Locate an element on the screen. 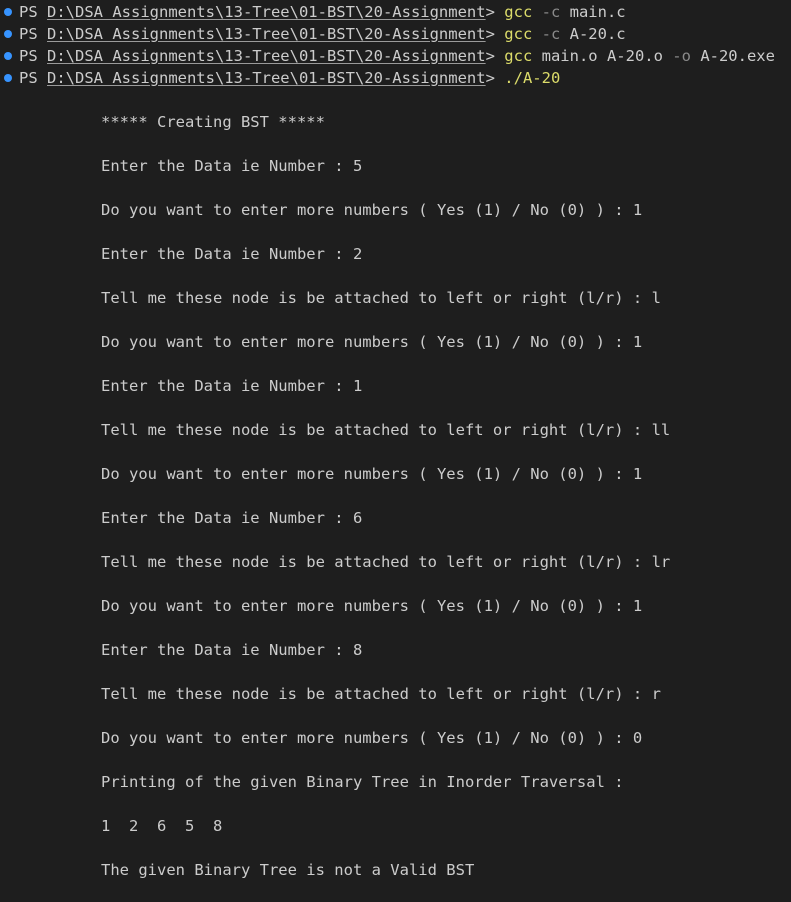 The width and height of the screenshot is (791, 902). output-line: Enter the Data ie Number : 8 is located at coordinates (232, 650).